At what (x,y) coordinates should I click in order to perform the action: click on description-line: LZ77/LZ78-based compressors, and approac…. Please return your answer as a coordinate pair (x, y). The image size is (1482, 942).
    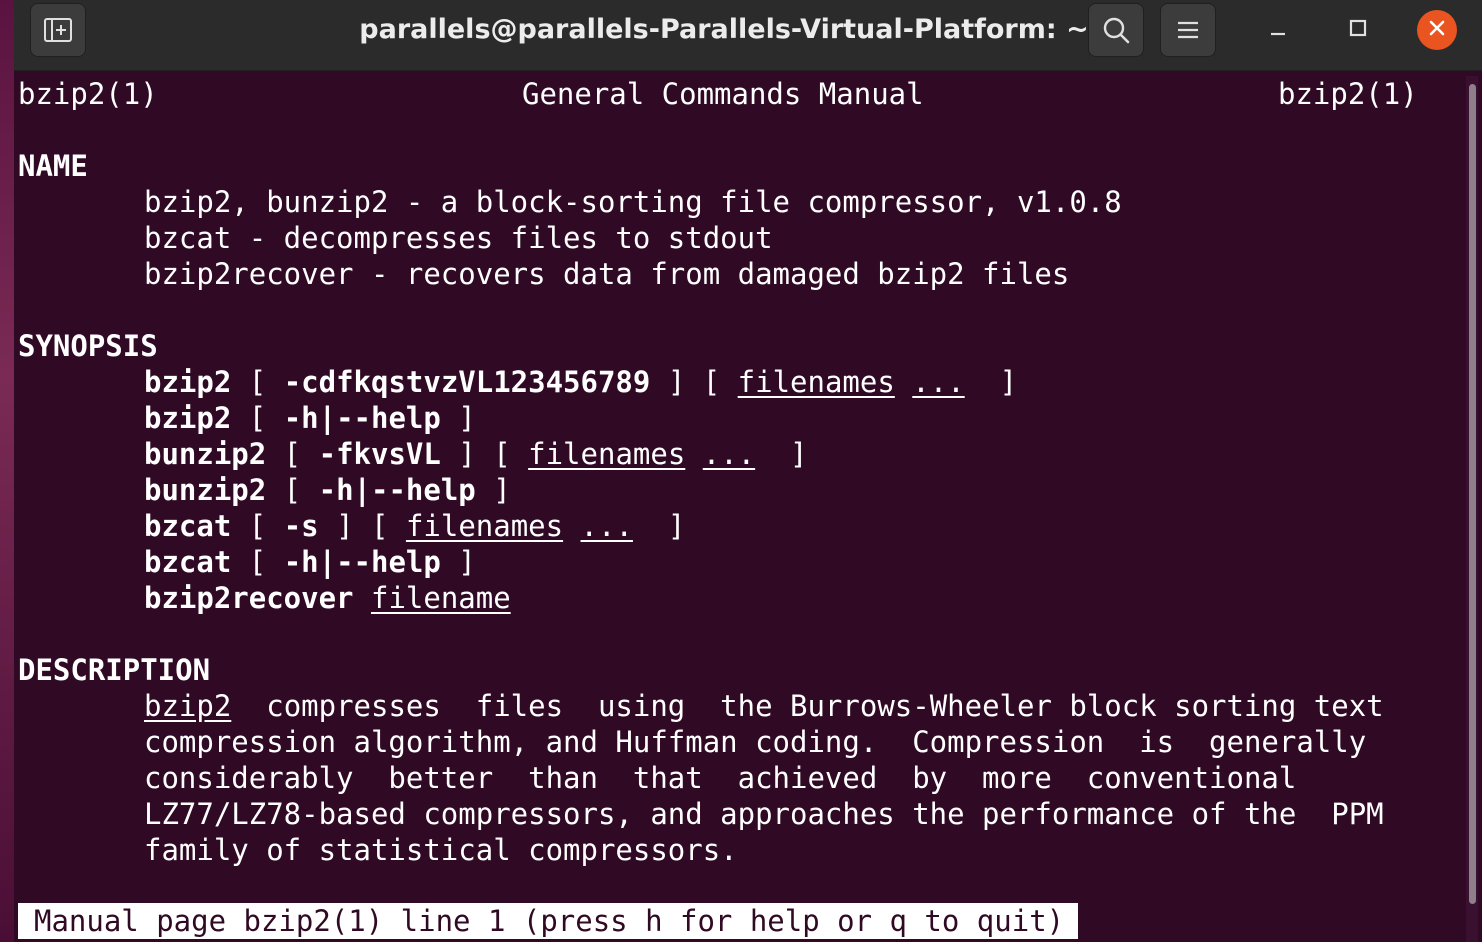
    Looking at the image, I should click on (764, 814).